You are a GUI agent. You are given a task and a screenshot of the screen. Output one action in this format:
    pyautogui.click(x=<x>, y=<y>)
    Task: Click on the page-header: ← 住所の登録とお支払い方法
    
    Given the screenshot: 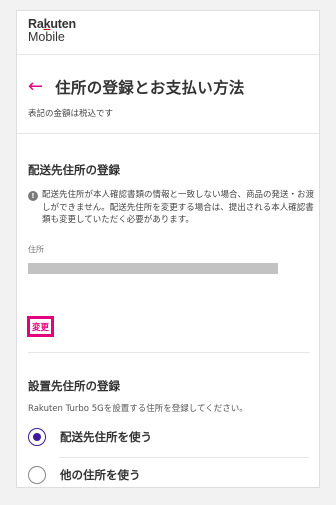 What is the action you would take?
    pyautogui.click(x=136, y=87)
    